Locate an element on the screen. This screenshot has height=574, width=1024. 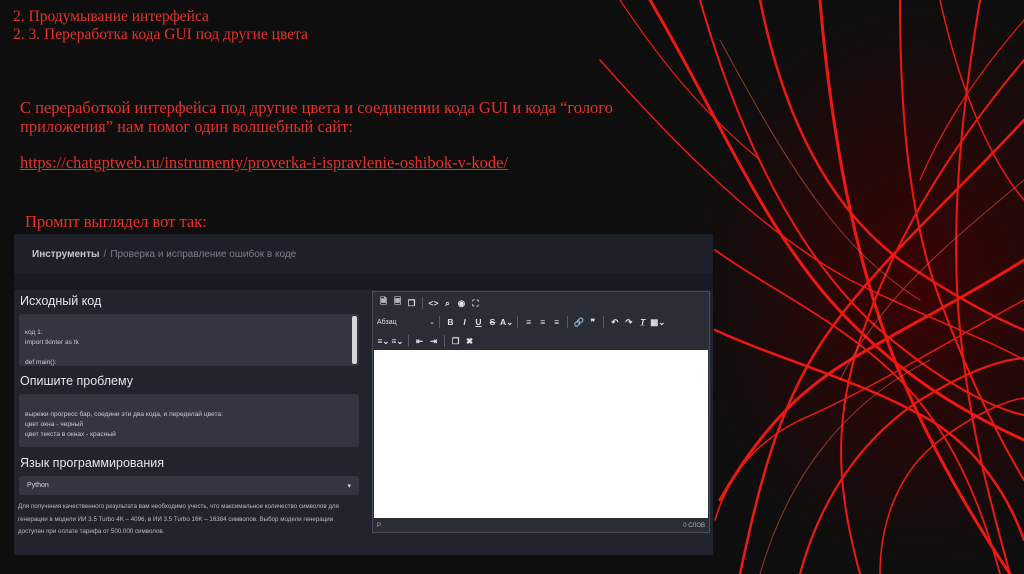
chevron-down-icon: ▾ is located at coordinates (349, 486).